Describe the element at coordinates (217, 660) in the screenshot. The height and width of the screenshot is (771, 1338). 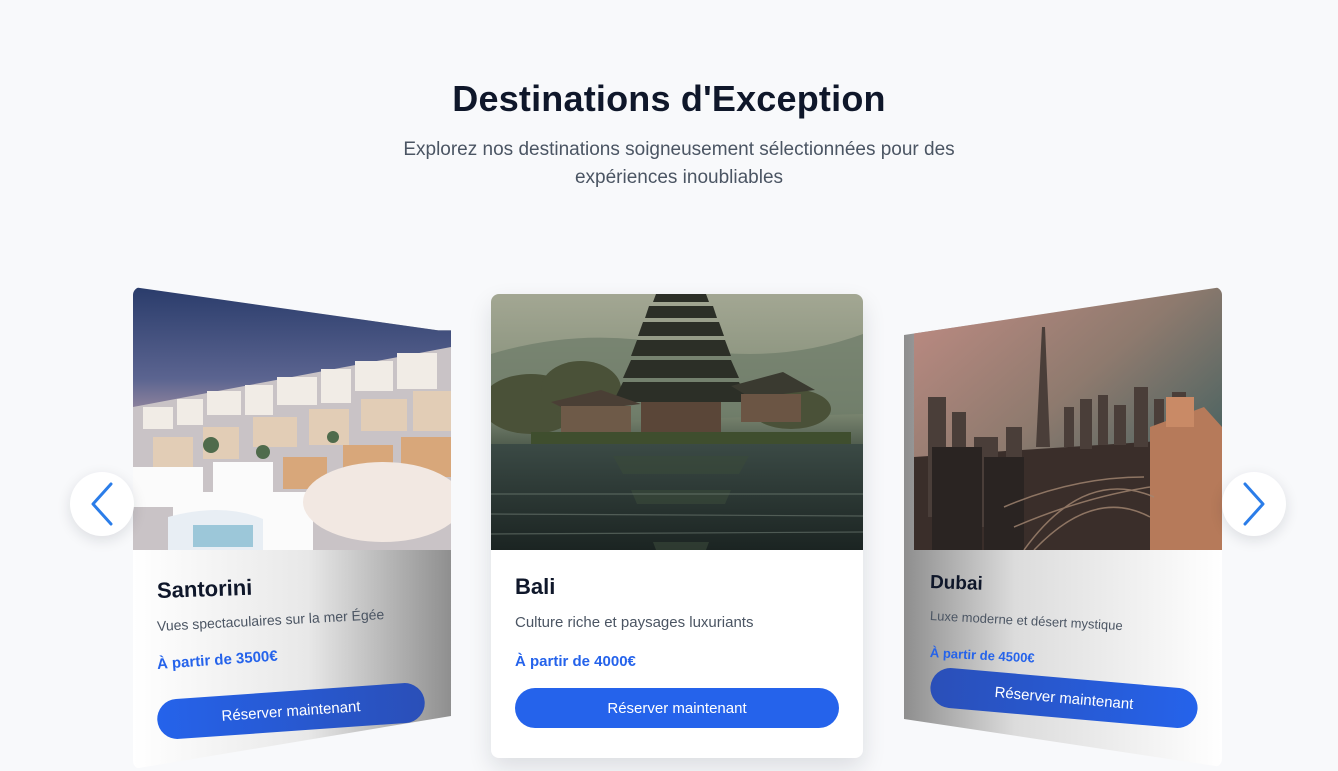
I see `card-price: À partir de 3500€` at that location.